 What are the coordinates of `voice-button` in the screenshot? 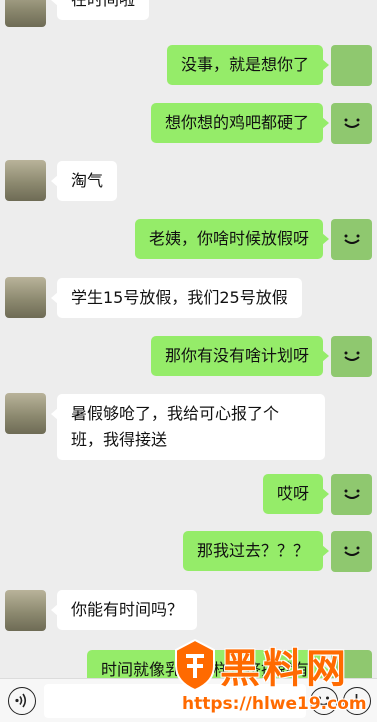 It's located at (22, 701).